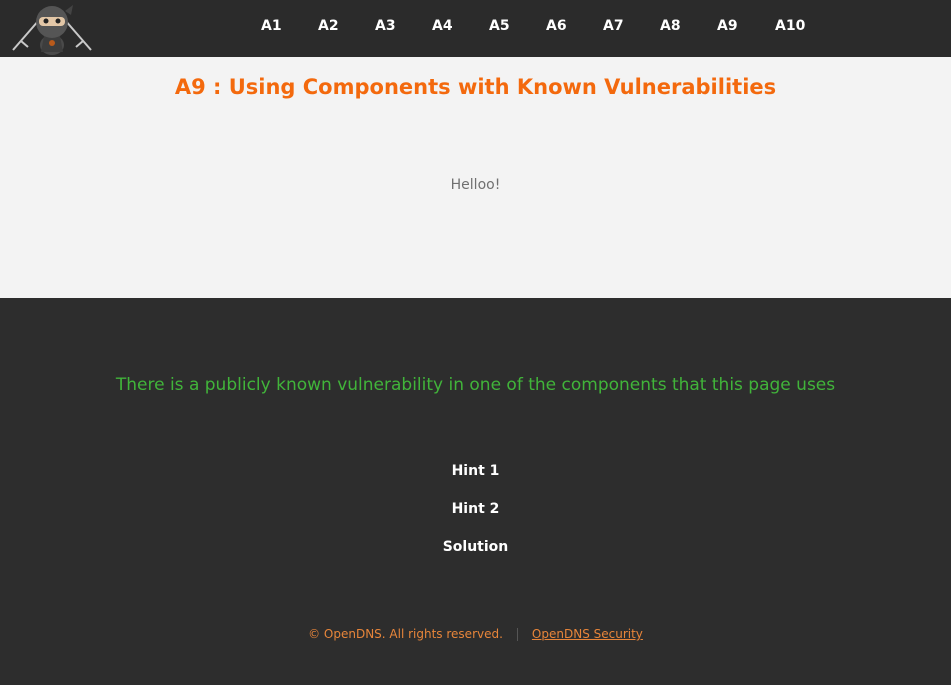  I want to click on solution-link: Solution, so click(475, 547).